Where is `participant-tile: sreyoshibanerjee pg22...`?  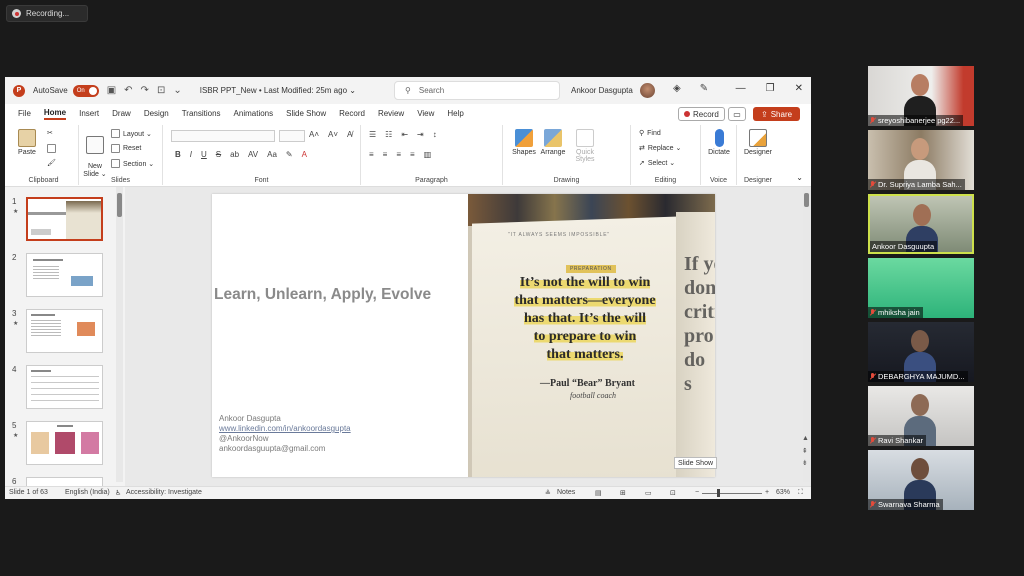 participant-tile: sreyoshibanerjee pg22... is located at coordinates (921, 96).